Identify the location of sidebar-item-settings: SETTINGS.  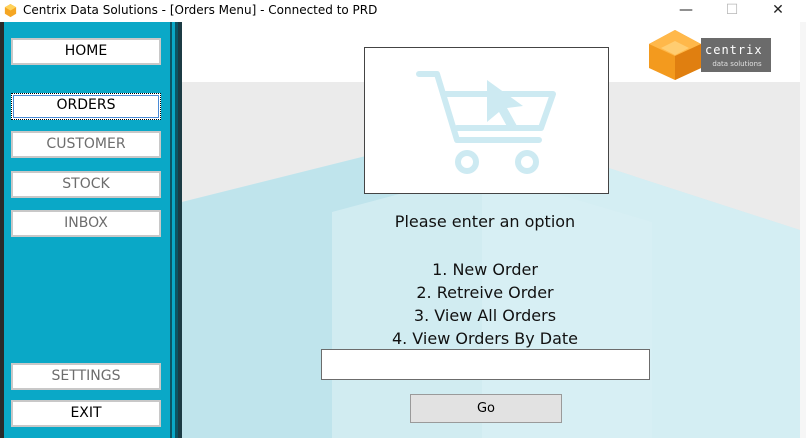
(86, 376).